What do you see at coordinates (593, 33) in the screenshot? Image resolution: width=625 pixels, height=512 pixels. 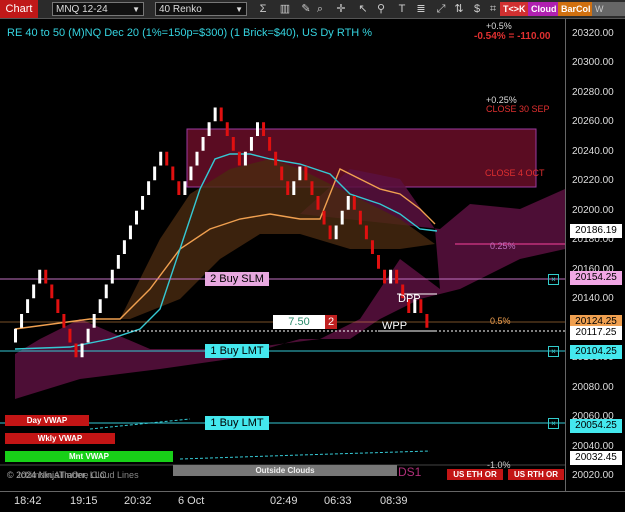 I see `price-tick-label: 20320.00` at bounding box center [593, 33].